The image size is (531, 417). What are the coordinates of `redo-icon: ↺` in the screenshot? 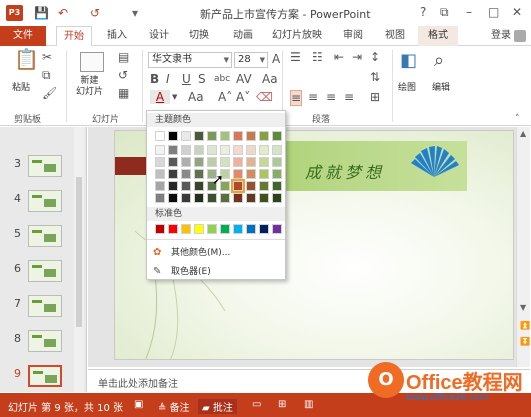 It's located at (95, 13).